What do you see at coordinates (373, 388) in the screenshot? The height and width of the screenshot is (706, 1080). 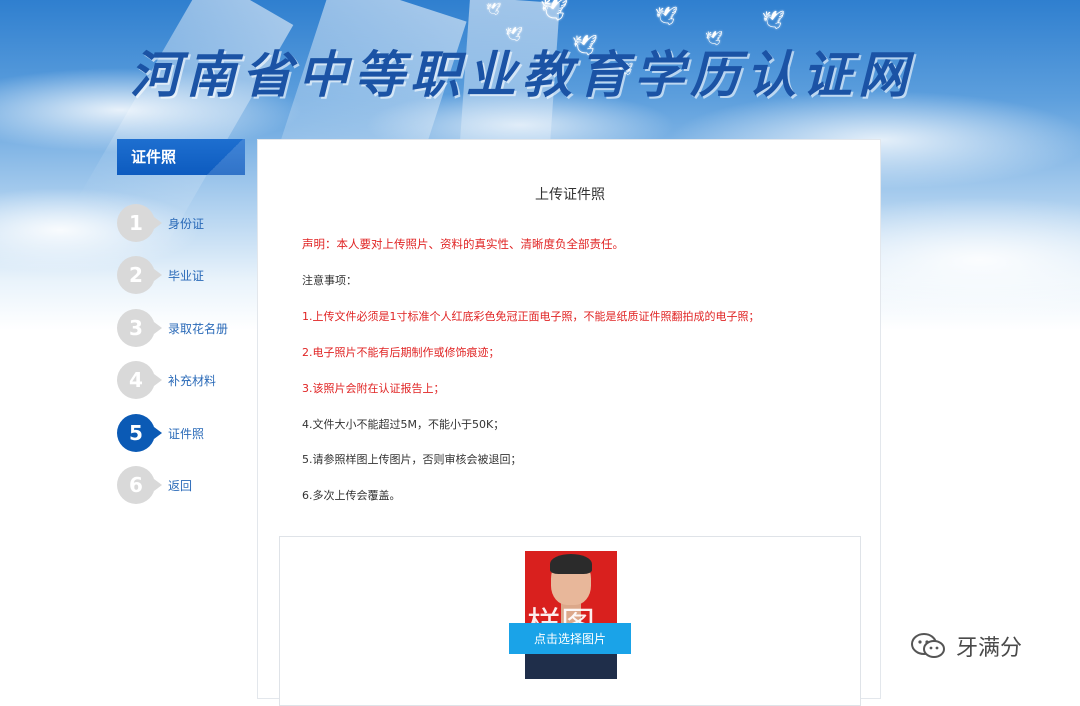 I see `note-item: 3.该照片会附在认证报告上；` at bounding box center [373, 388].